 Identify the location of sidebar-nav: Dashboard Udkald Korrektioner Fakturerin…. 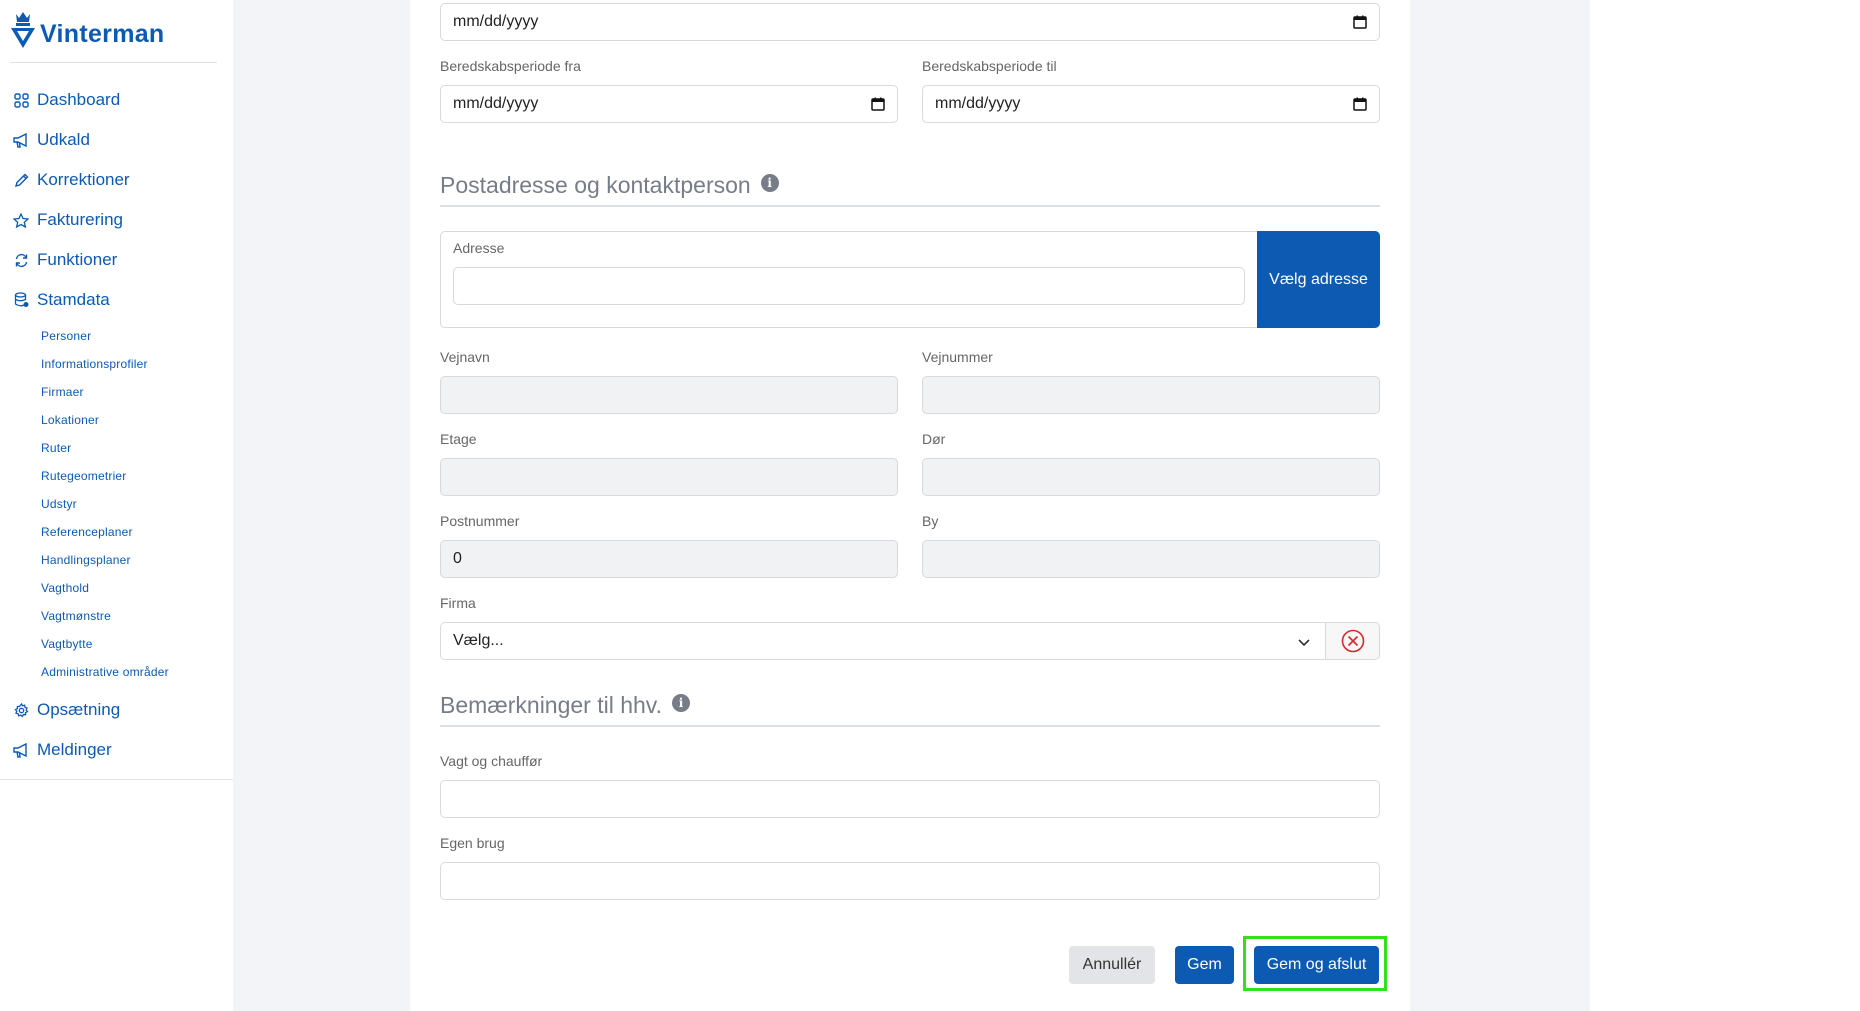
(116, 425).